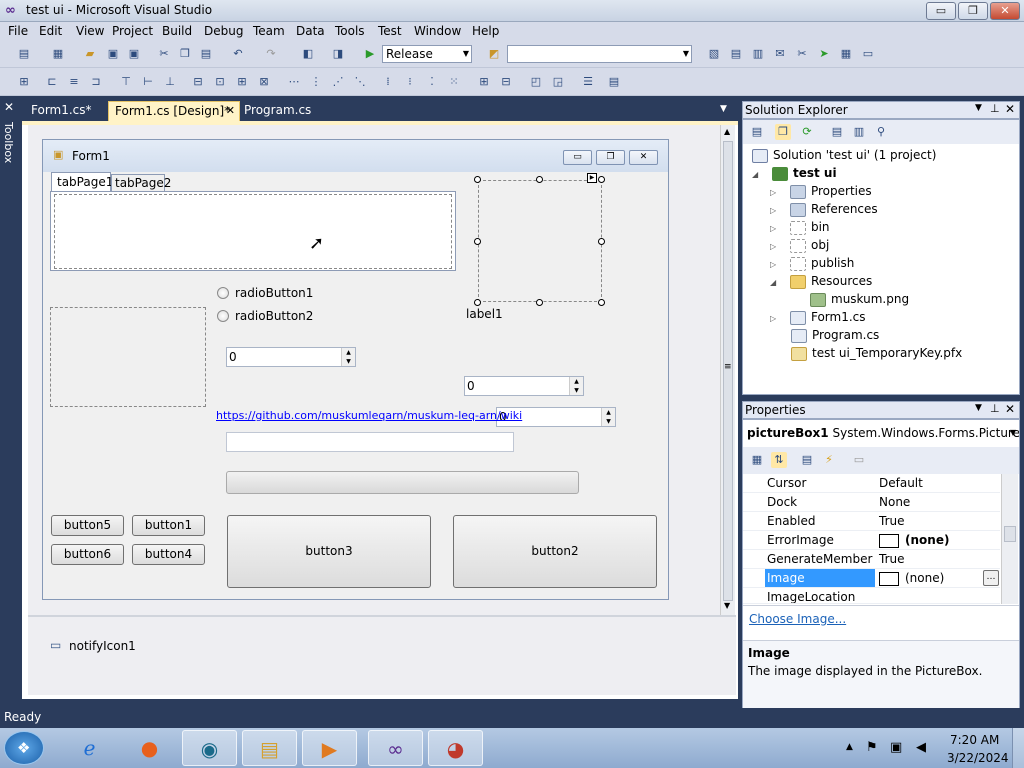 The width and height of the screenshot is (1024, 768). Describe the element at coordinates (824, 209) in the screenshot. I see `tree-item-references: ▷ References` at that location.